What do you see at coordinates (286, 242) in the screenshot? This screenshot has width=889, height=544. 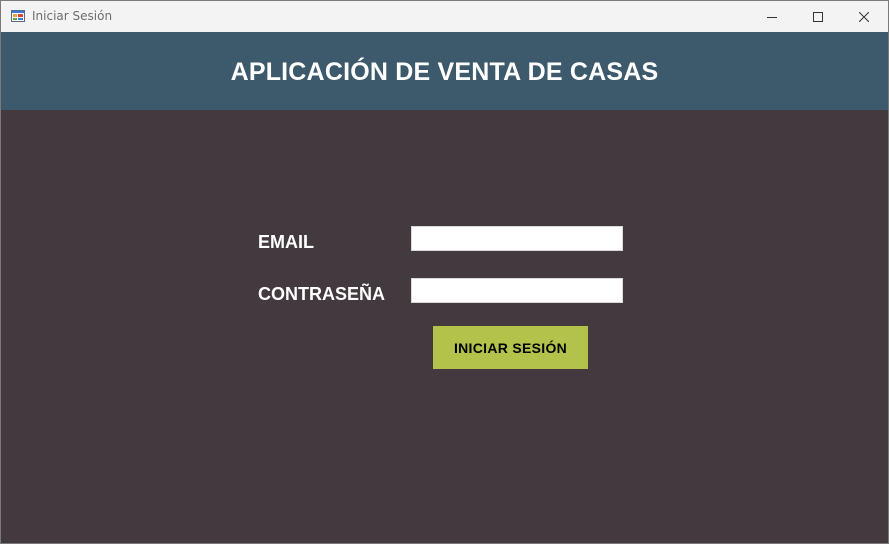 I see `email-label: EMAIL` at bounding box center [286, 242].